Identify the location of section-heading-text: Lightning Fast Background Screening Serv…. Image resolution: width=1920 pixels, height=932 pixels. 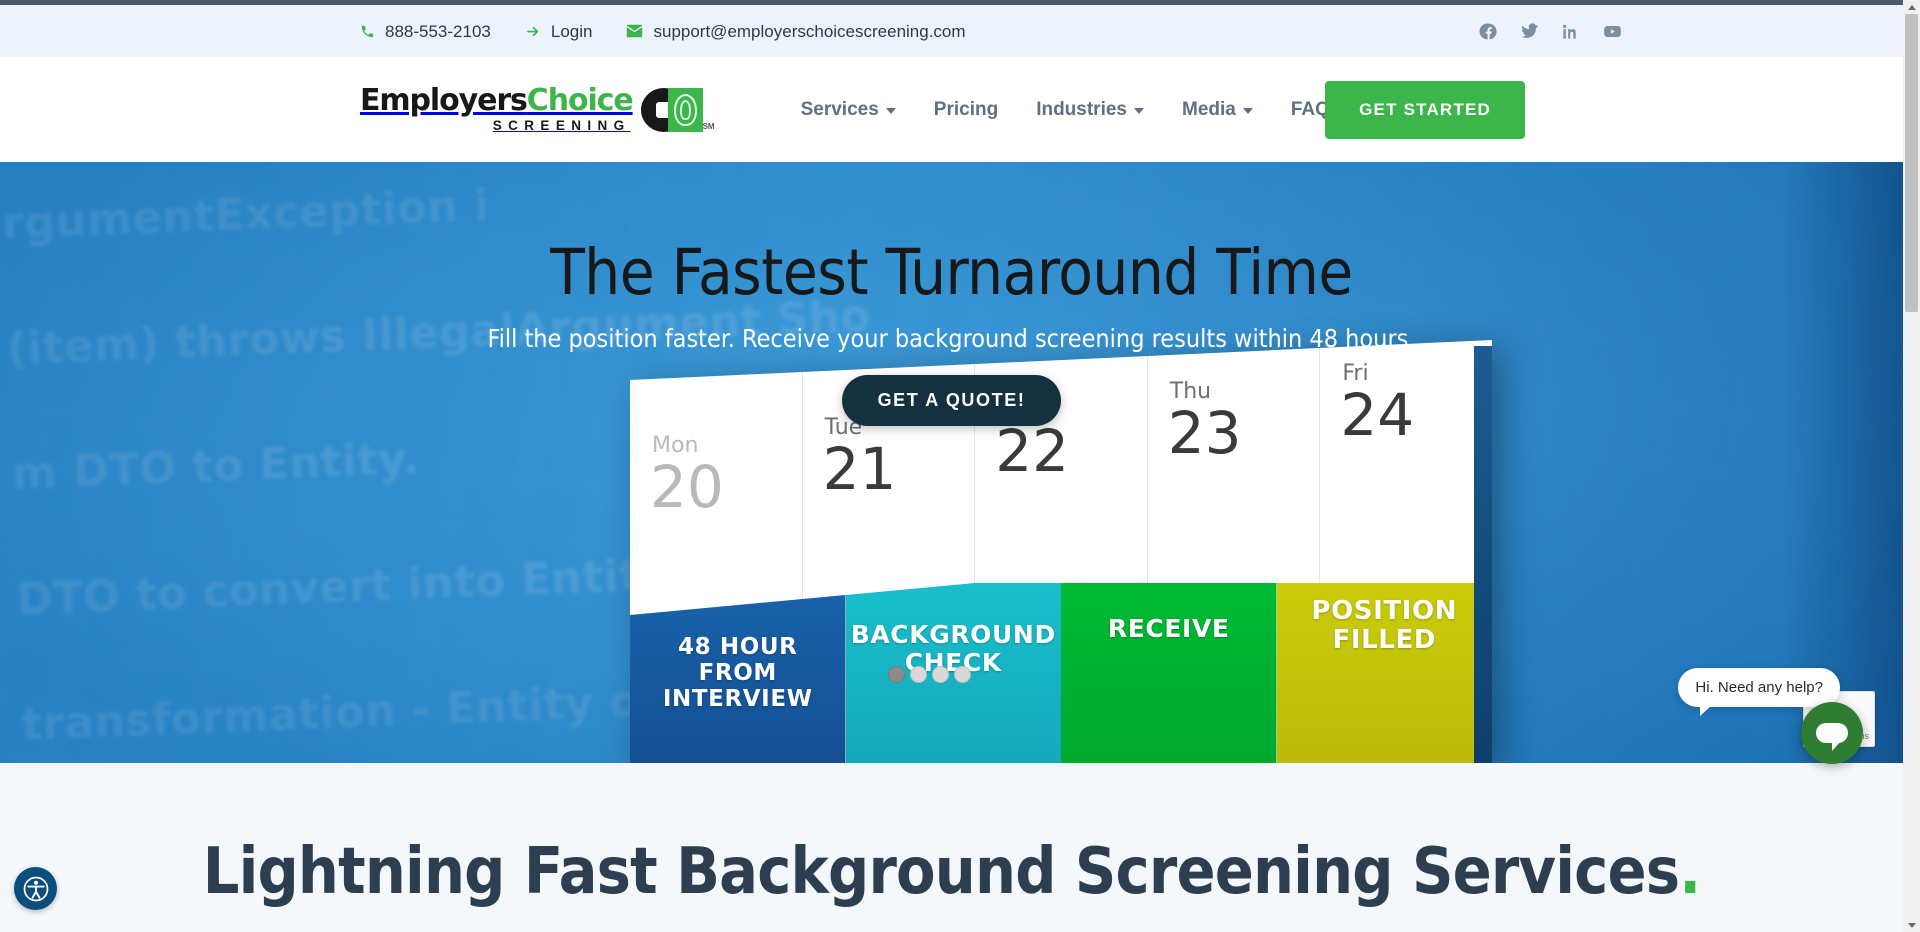
(941, 872).